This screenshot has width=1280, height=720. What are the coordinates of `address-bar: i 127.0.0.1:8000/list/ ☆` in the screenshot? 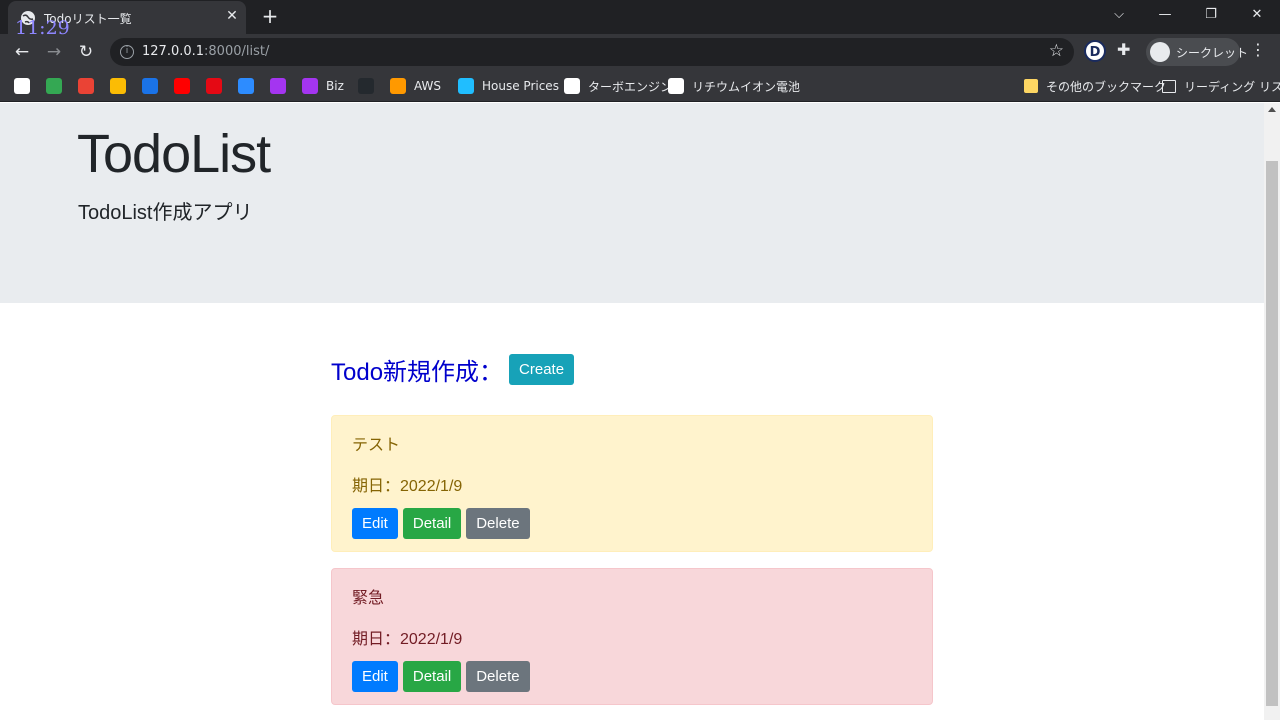 It's located at (592, 52).